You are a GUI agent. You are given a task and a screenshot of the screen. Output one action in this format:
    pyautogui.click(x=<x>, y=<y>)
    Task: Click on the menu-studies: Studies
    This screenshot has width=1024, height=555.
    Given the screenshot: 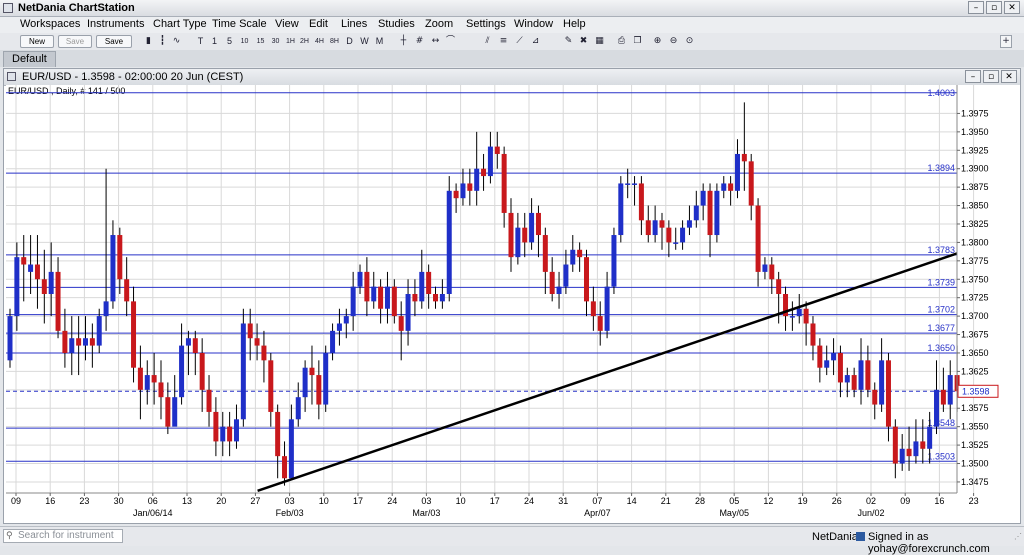 What is the action you would take?
    pyautogui.click(x=396, y=24)
    